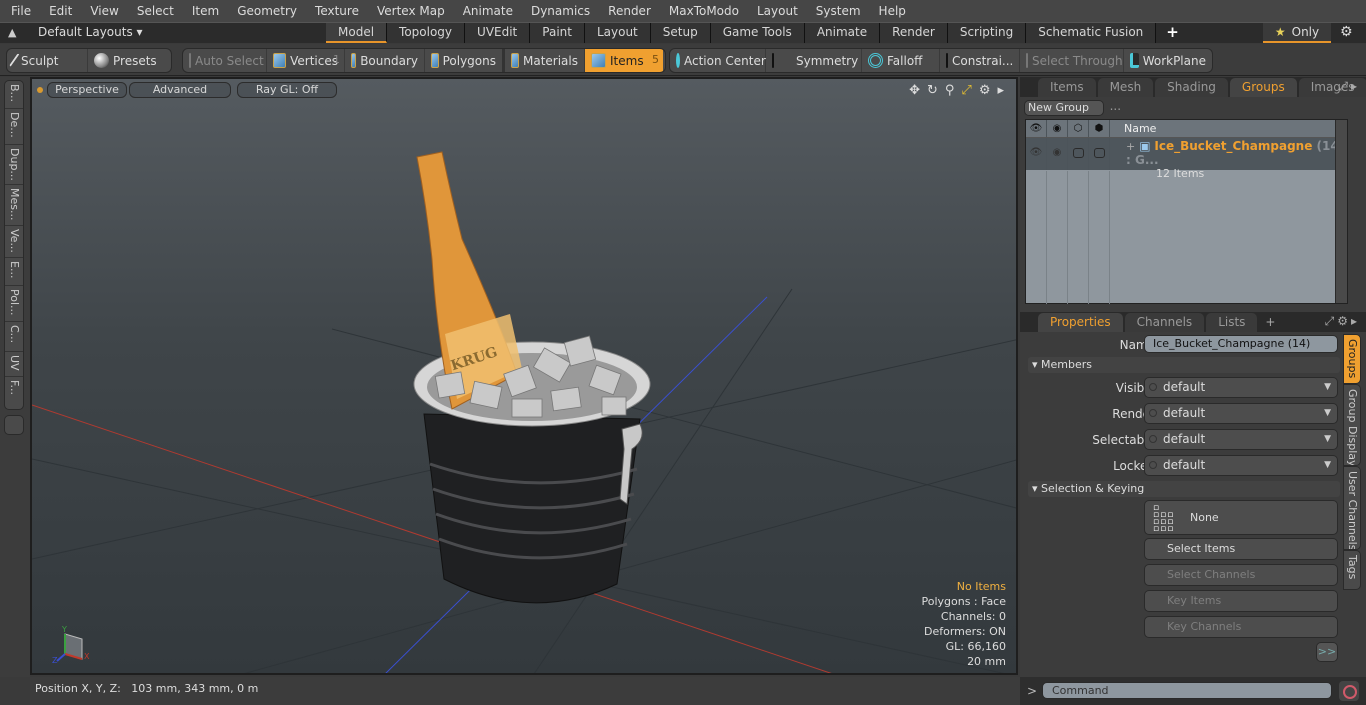 This screenshot has width=1366, height=705. Describe the element at coordinates (985, 90) in the screenshot. I see `viewport-gear-icon: ⚙` at that location.